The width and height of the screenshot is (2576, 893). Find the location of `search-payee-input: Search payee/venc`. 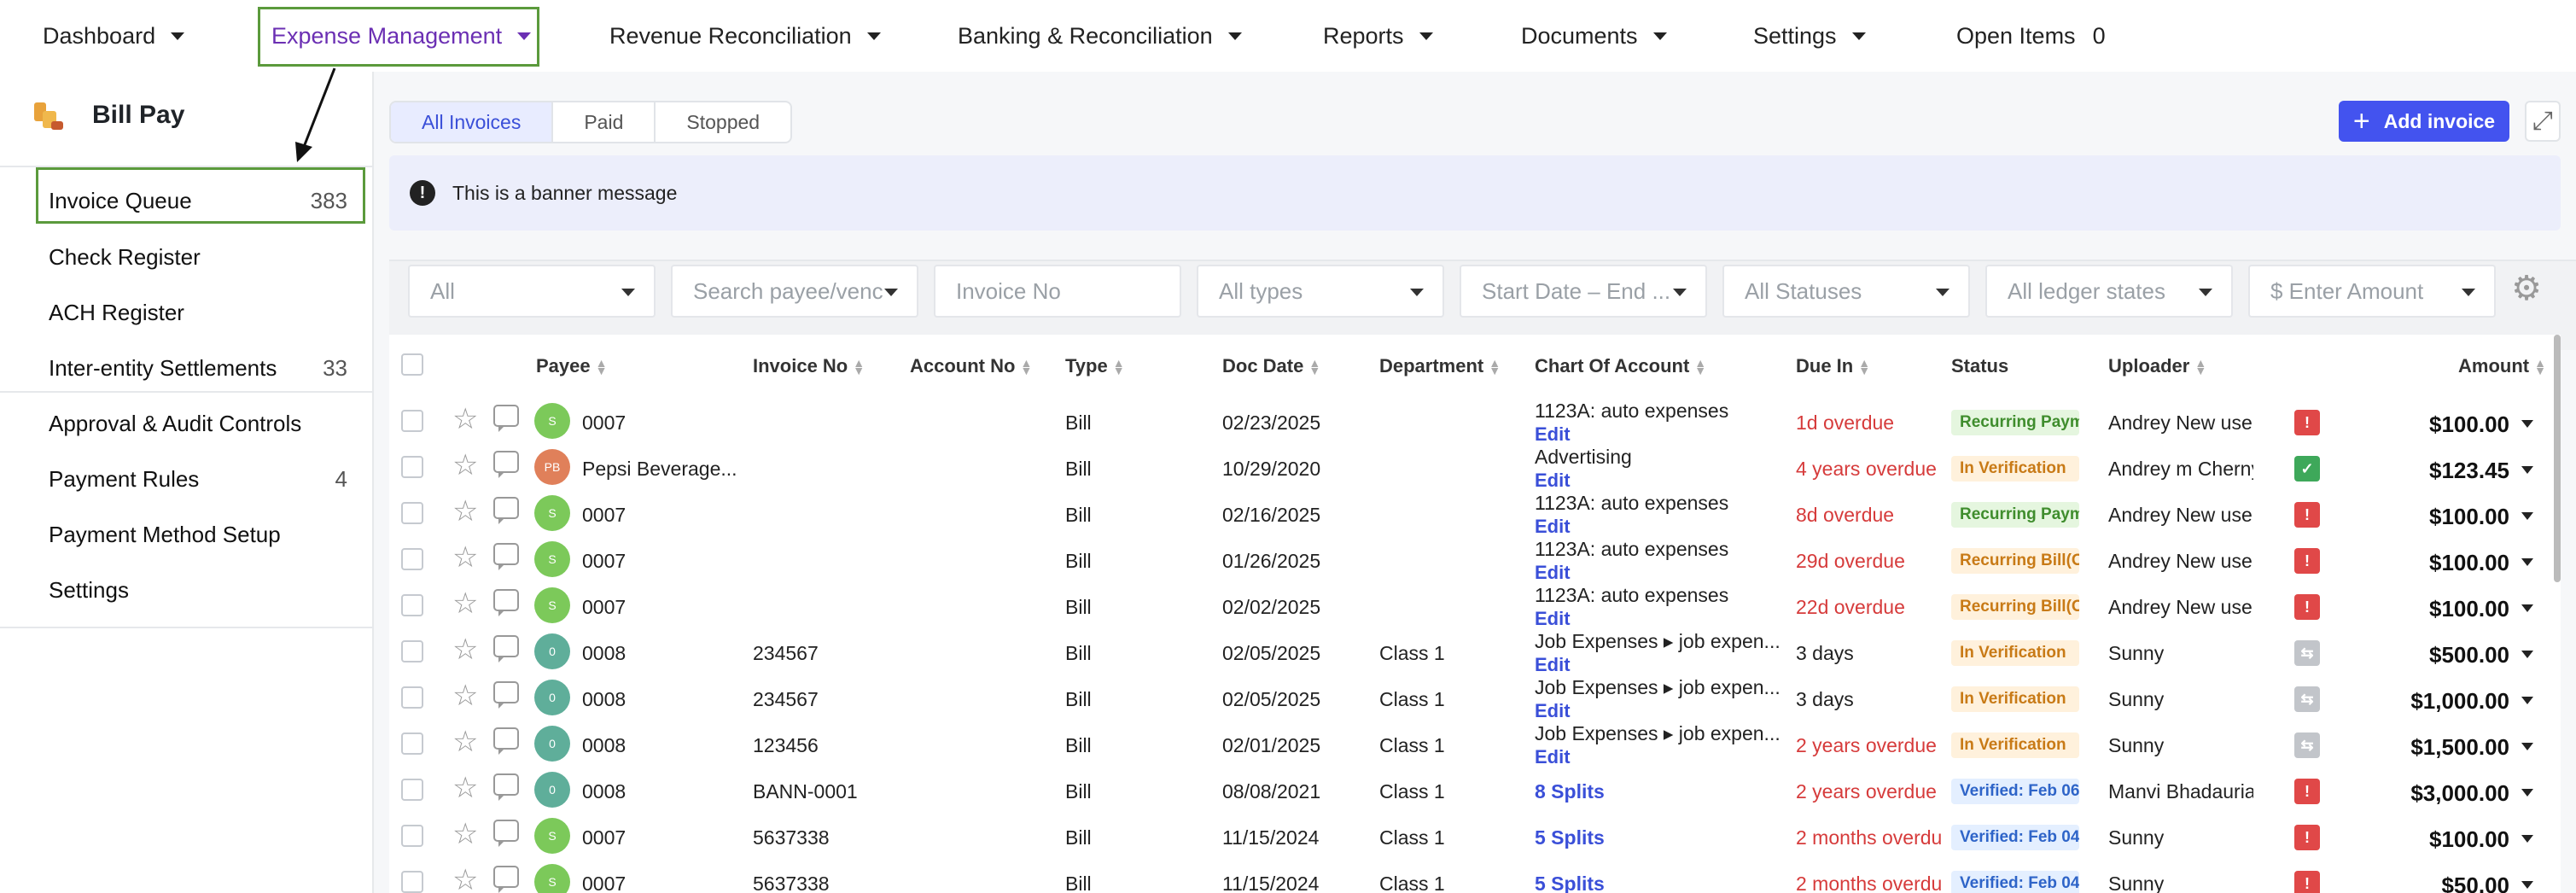

search-payee-input: Search payee/venc is located at coordinates (794, 291).